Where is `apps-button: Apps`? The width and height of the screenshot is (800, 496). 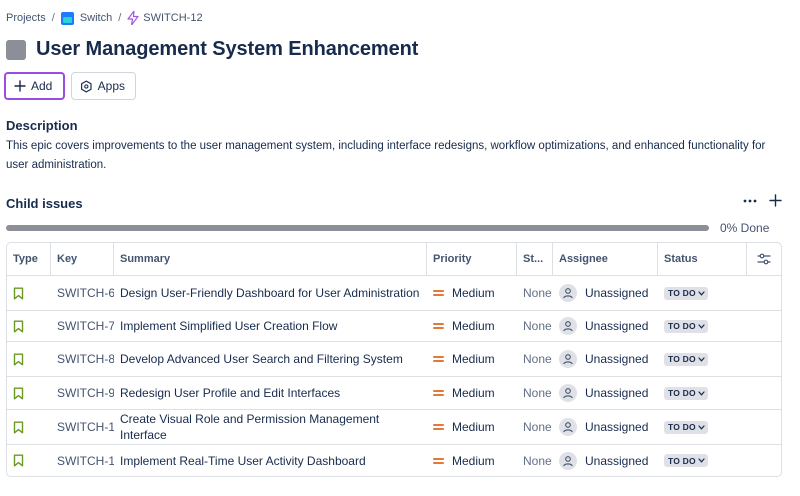 apps-button: Apps is located at coordinates (103, 86).